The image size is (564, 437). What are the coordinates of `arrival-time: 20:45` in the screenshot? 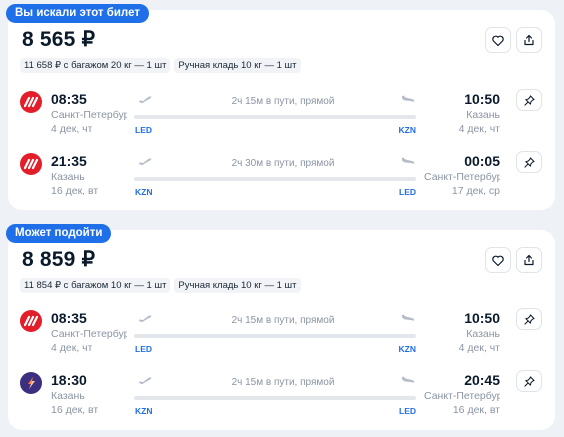 It's located at (482, 380).